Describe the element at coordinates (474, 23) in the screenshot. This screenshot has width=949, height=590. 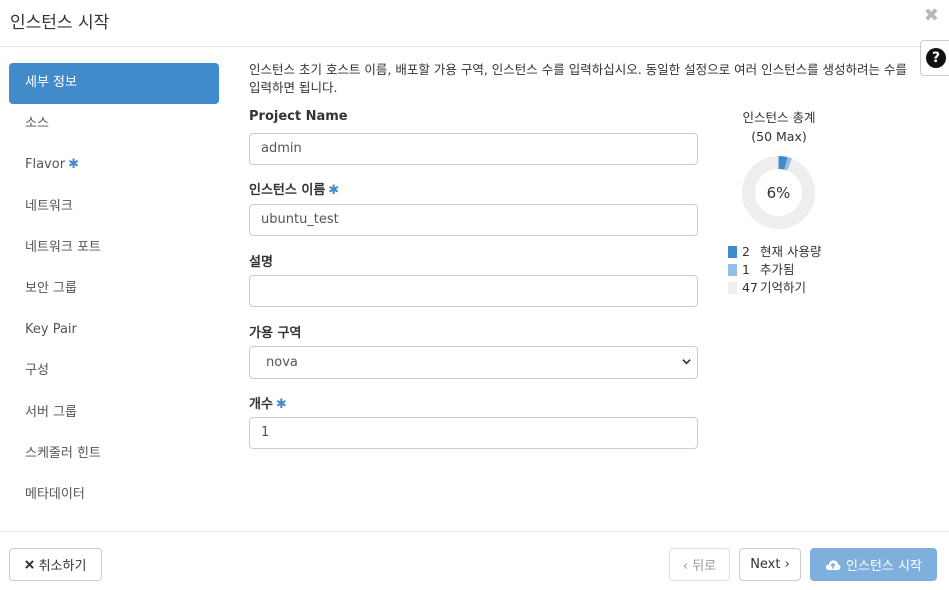
I see `modal-header: 인스턴스 시작 ✖` at that location.